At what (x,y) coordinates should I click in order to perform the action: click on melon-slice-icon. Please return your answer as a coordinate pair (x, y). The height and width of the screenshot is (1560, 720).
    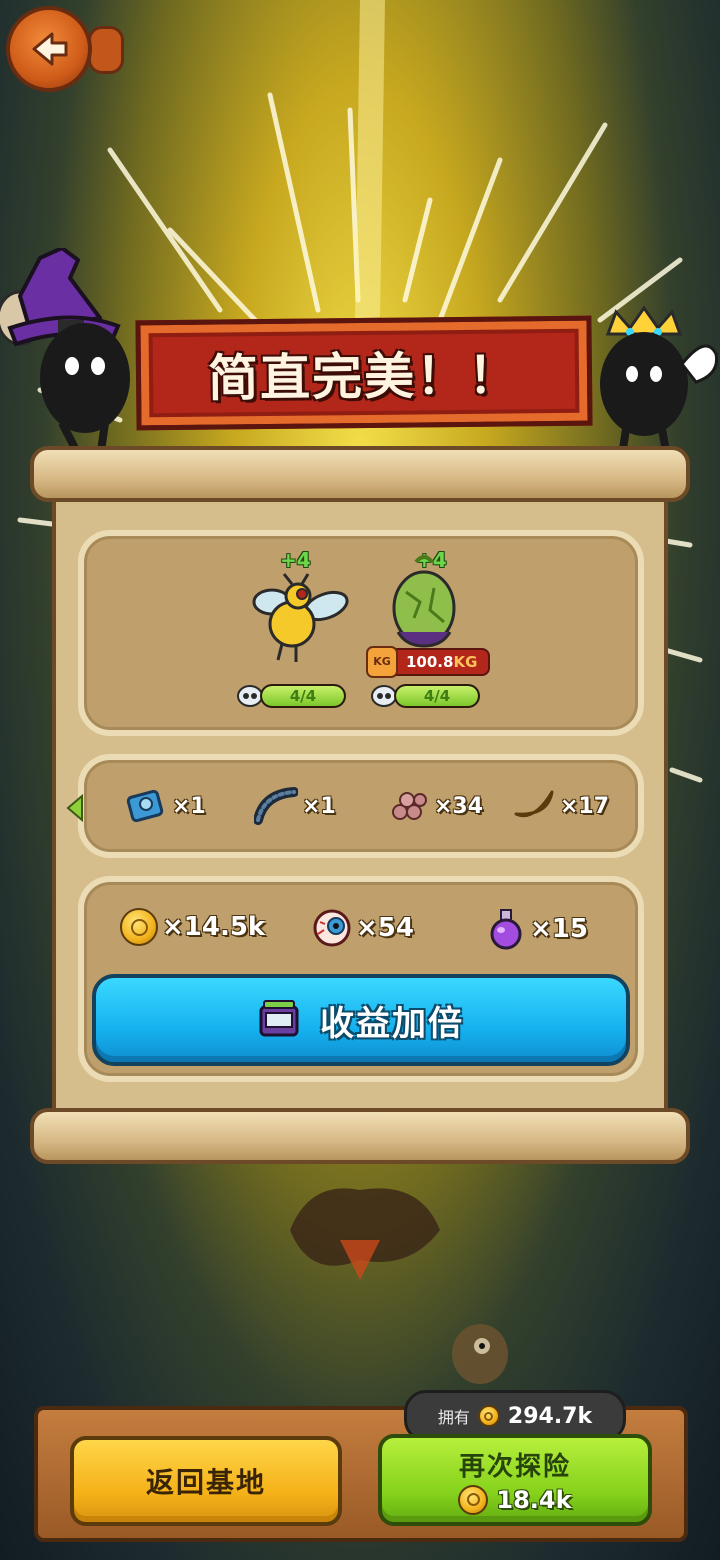
    Looking at the image, I should click on (534, 804).